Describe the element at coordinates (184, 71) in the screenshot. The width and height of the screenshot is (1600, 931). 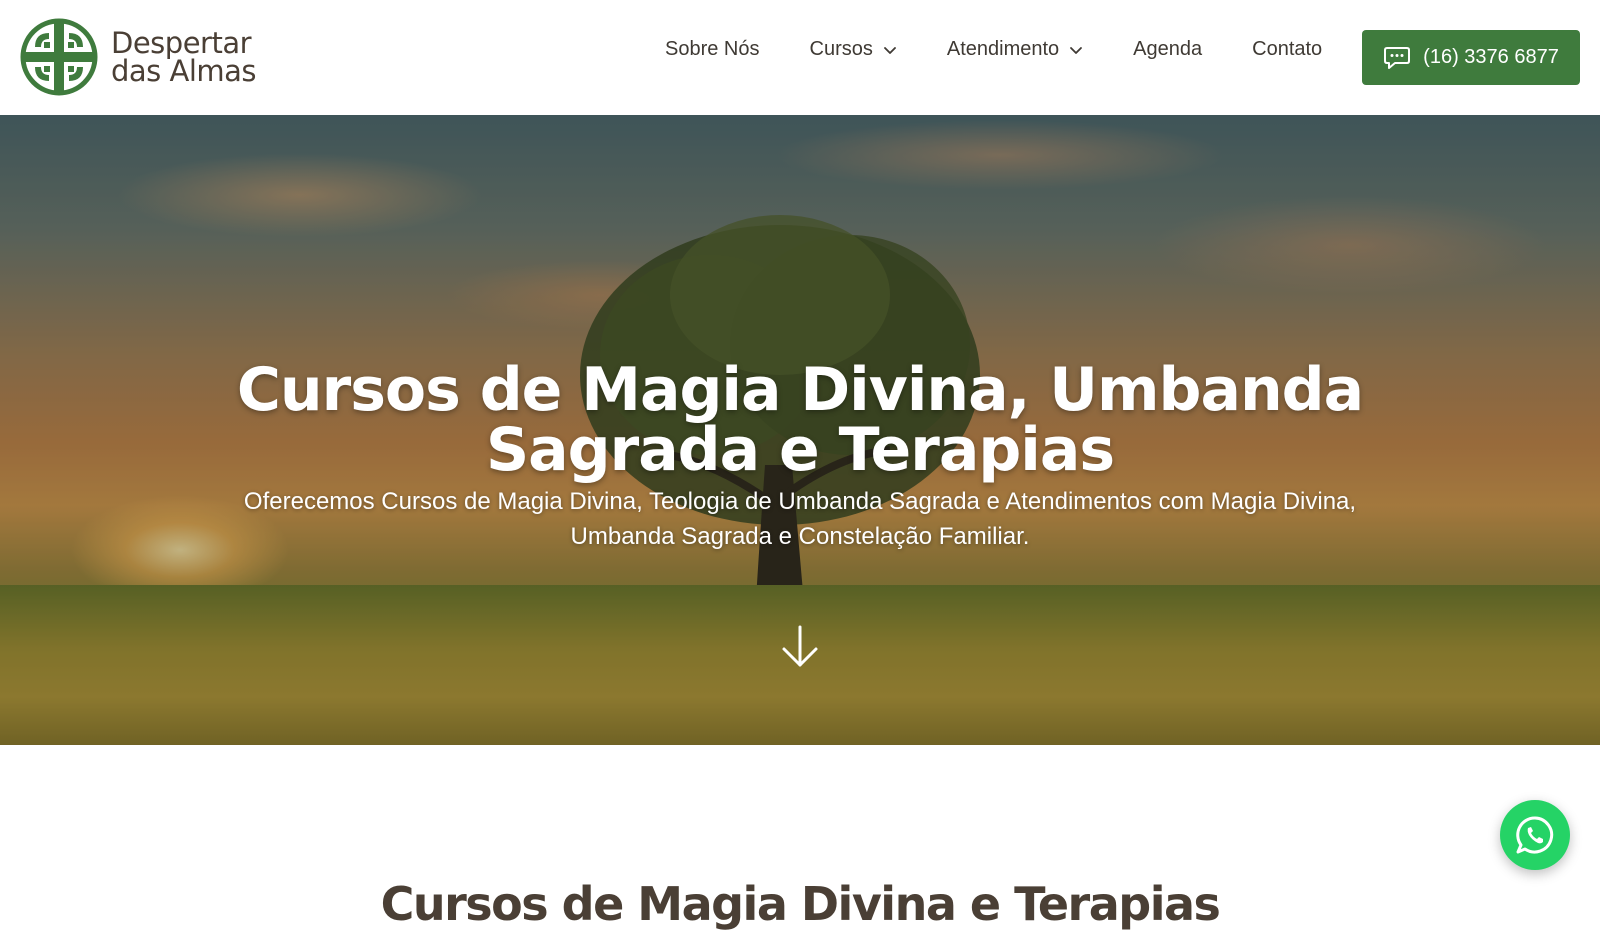
I see `brand-name-line2: das Almas` at that location.